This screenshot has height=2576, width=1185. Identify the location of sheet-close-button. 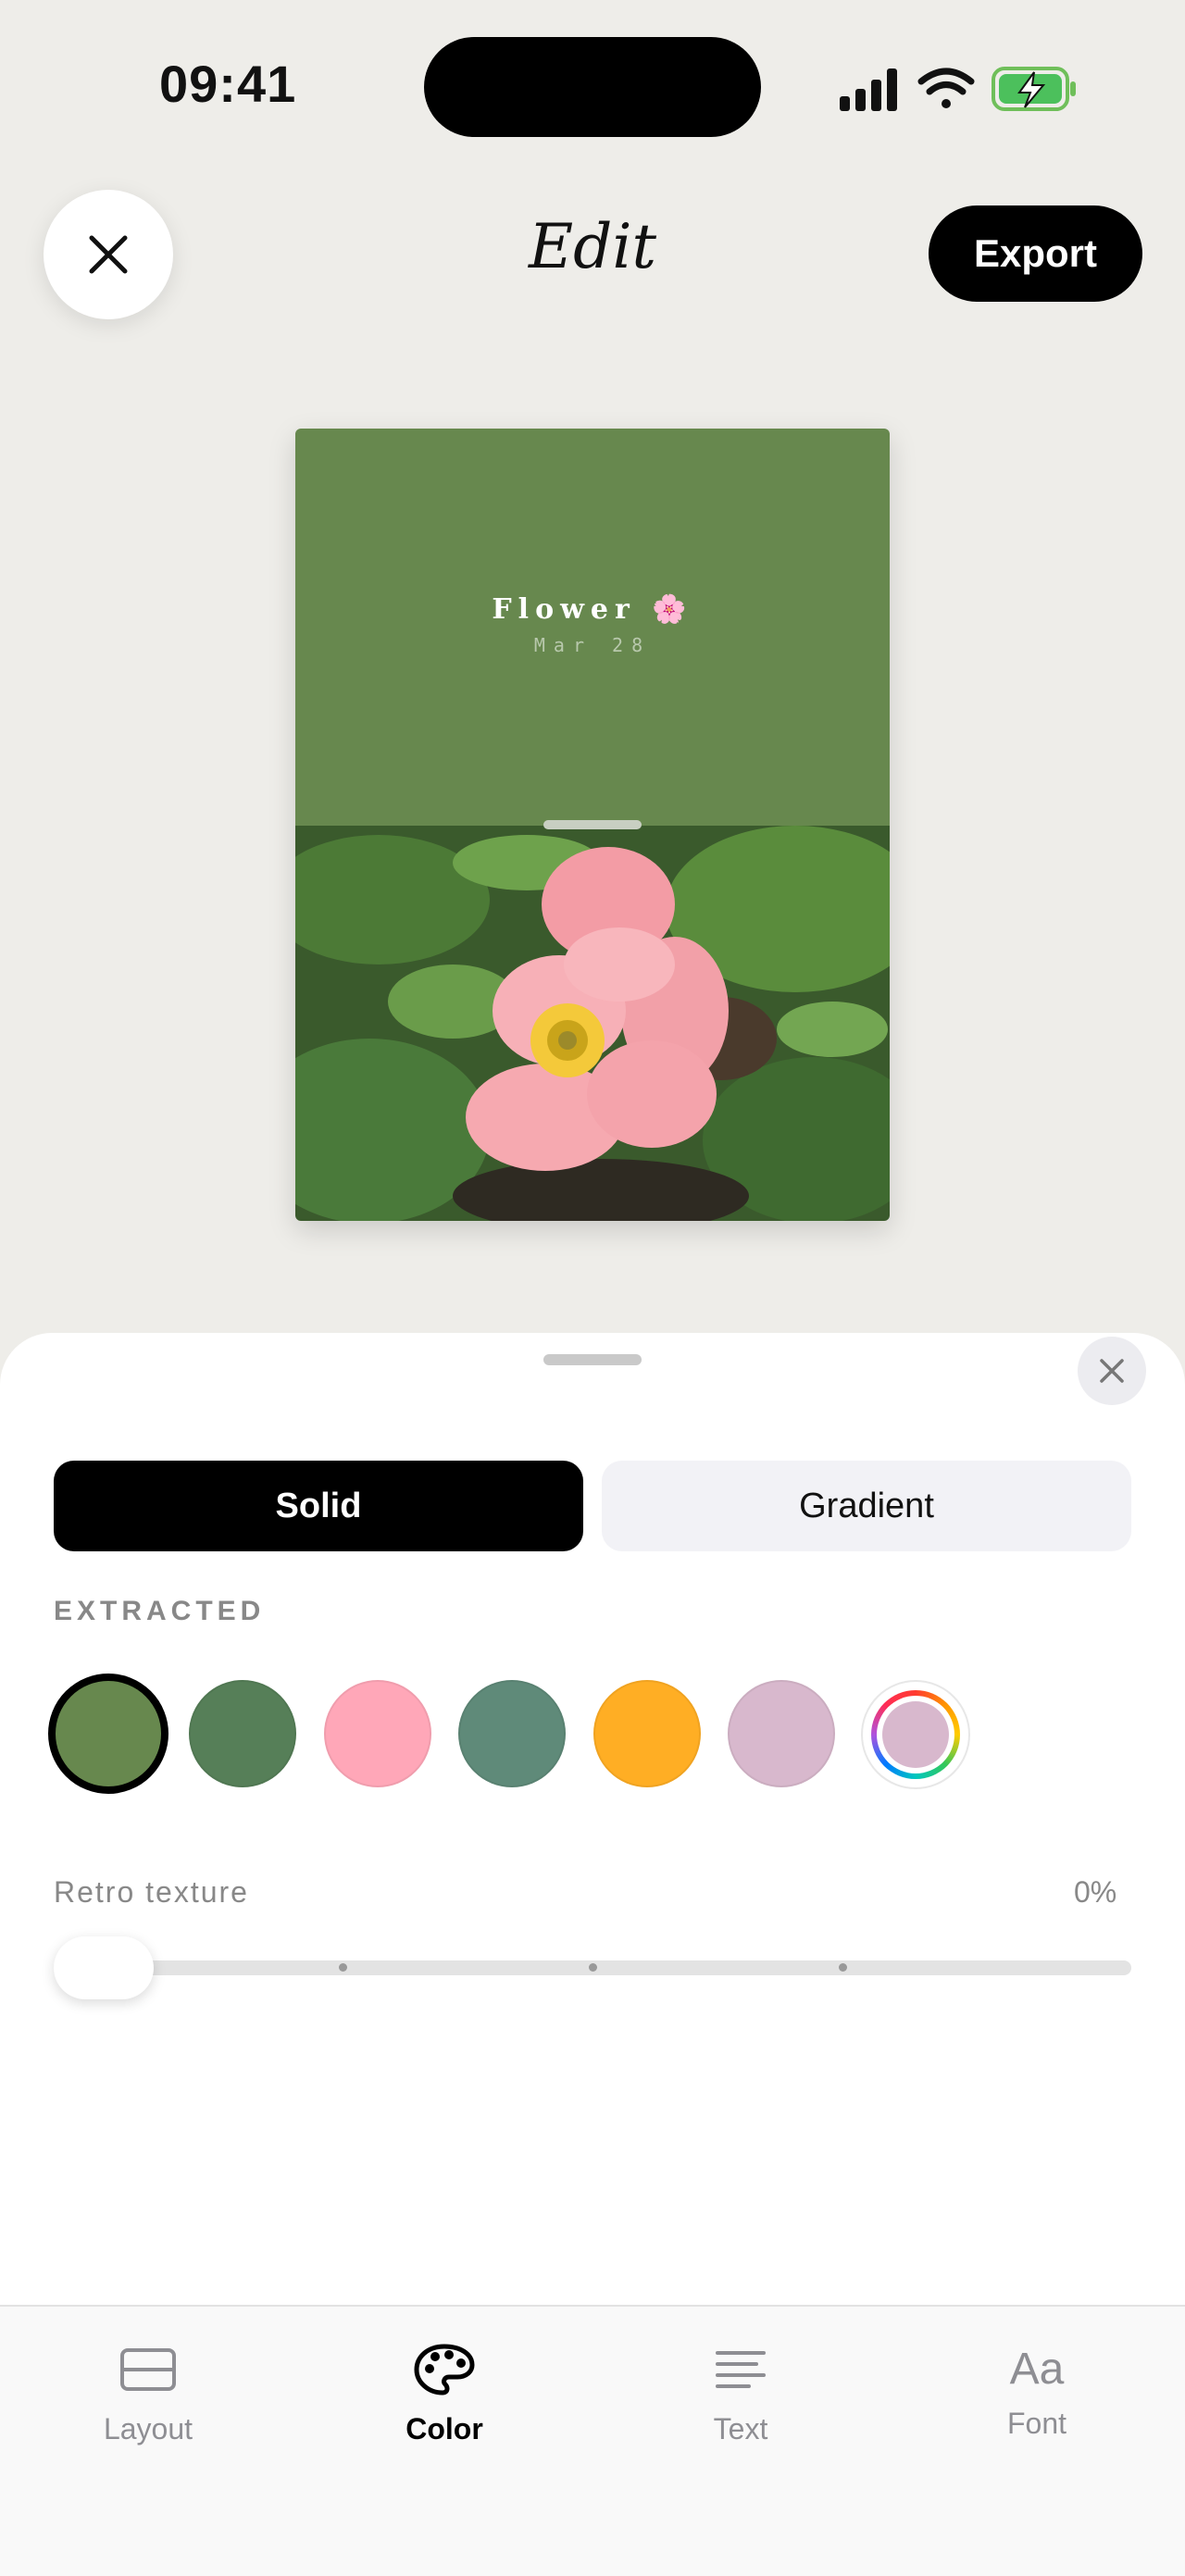
(1112, 1371).